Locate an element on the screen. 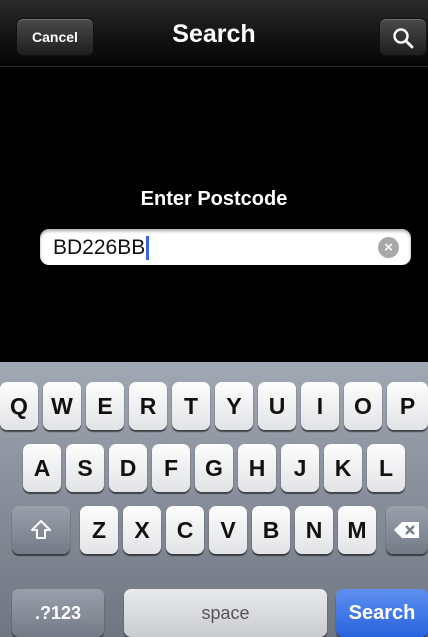  key-t: T is located at coordinates (191, 406).